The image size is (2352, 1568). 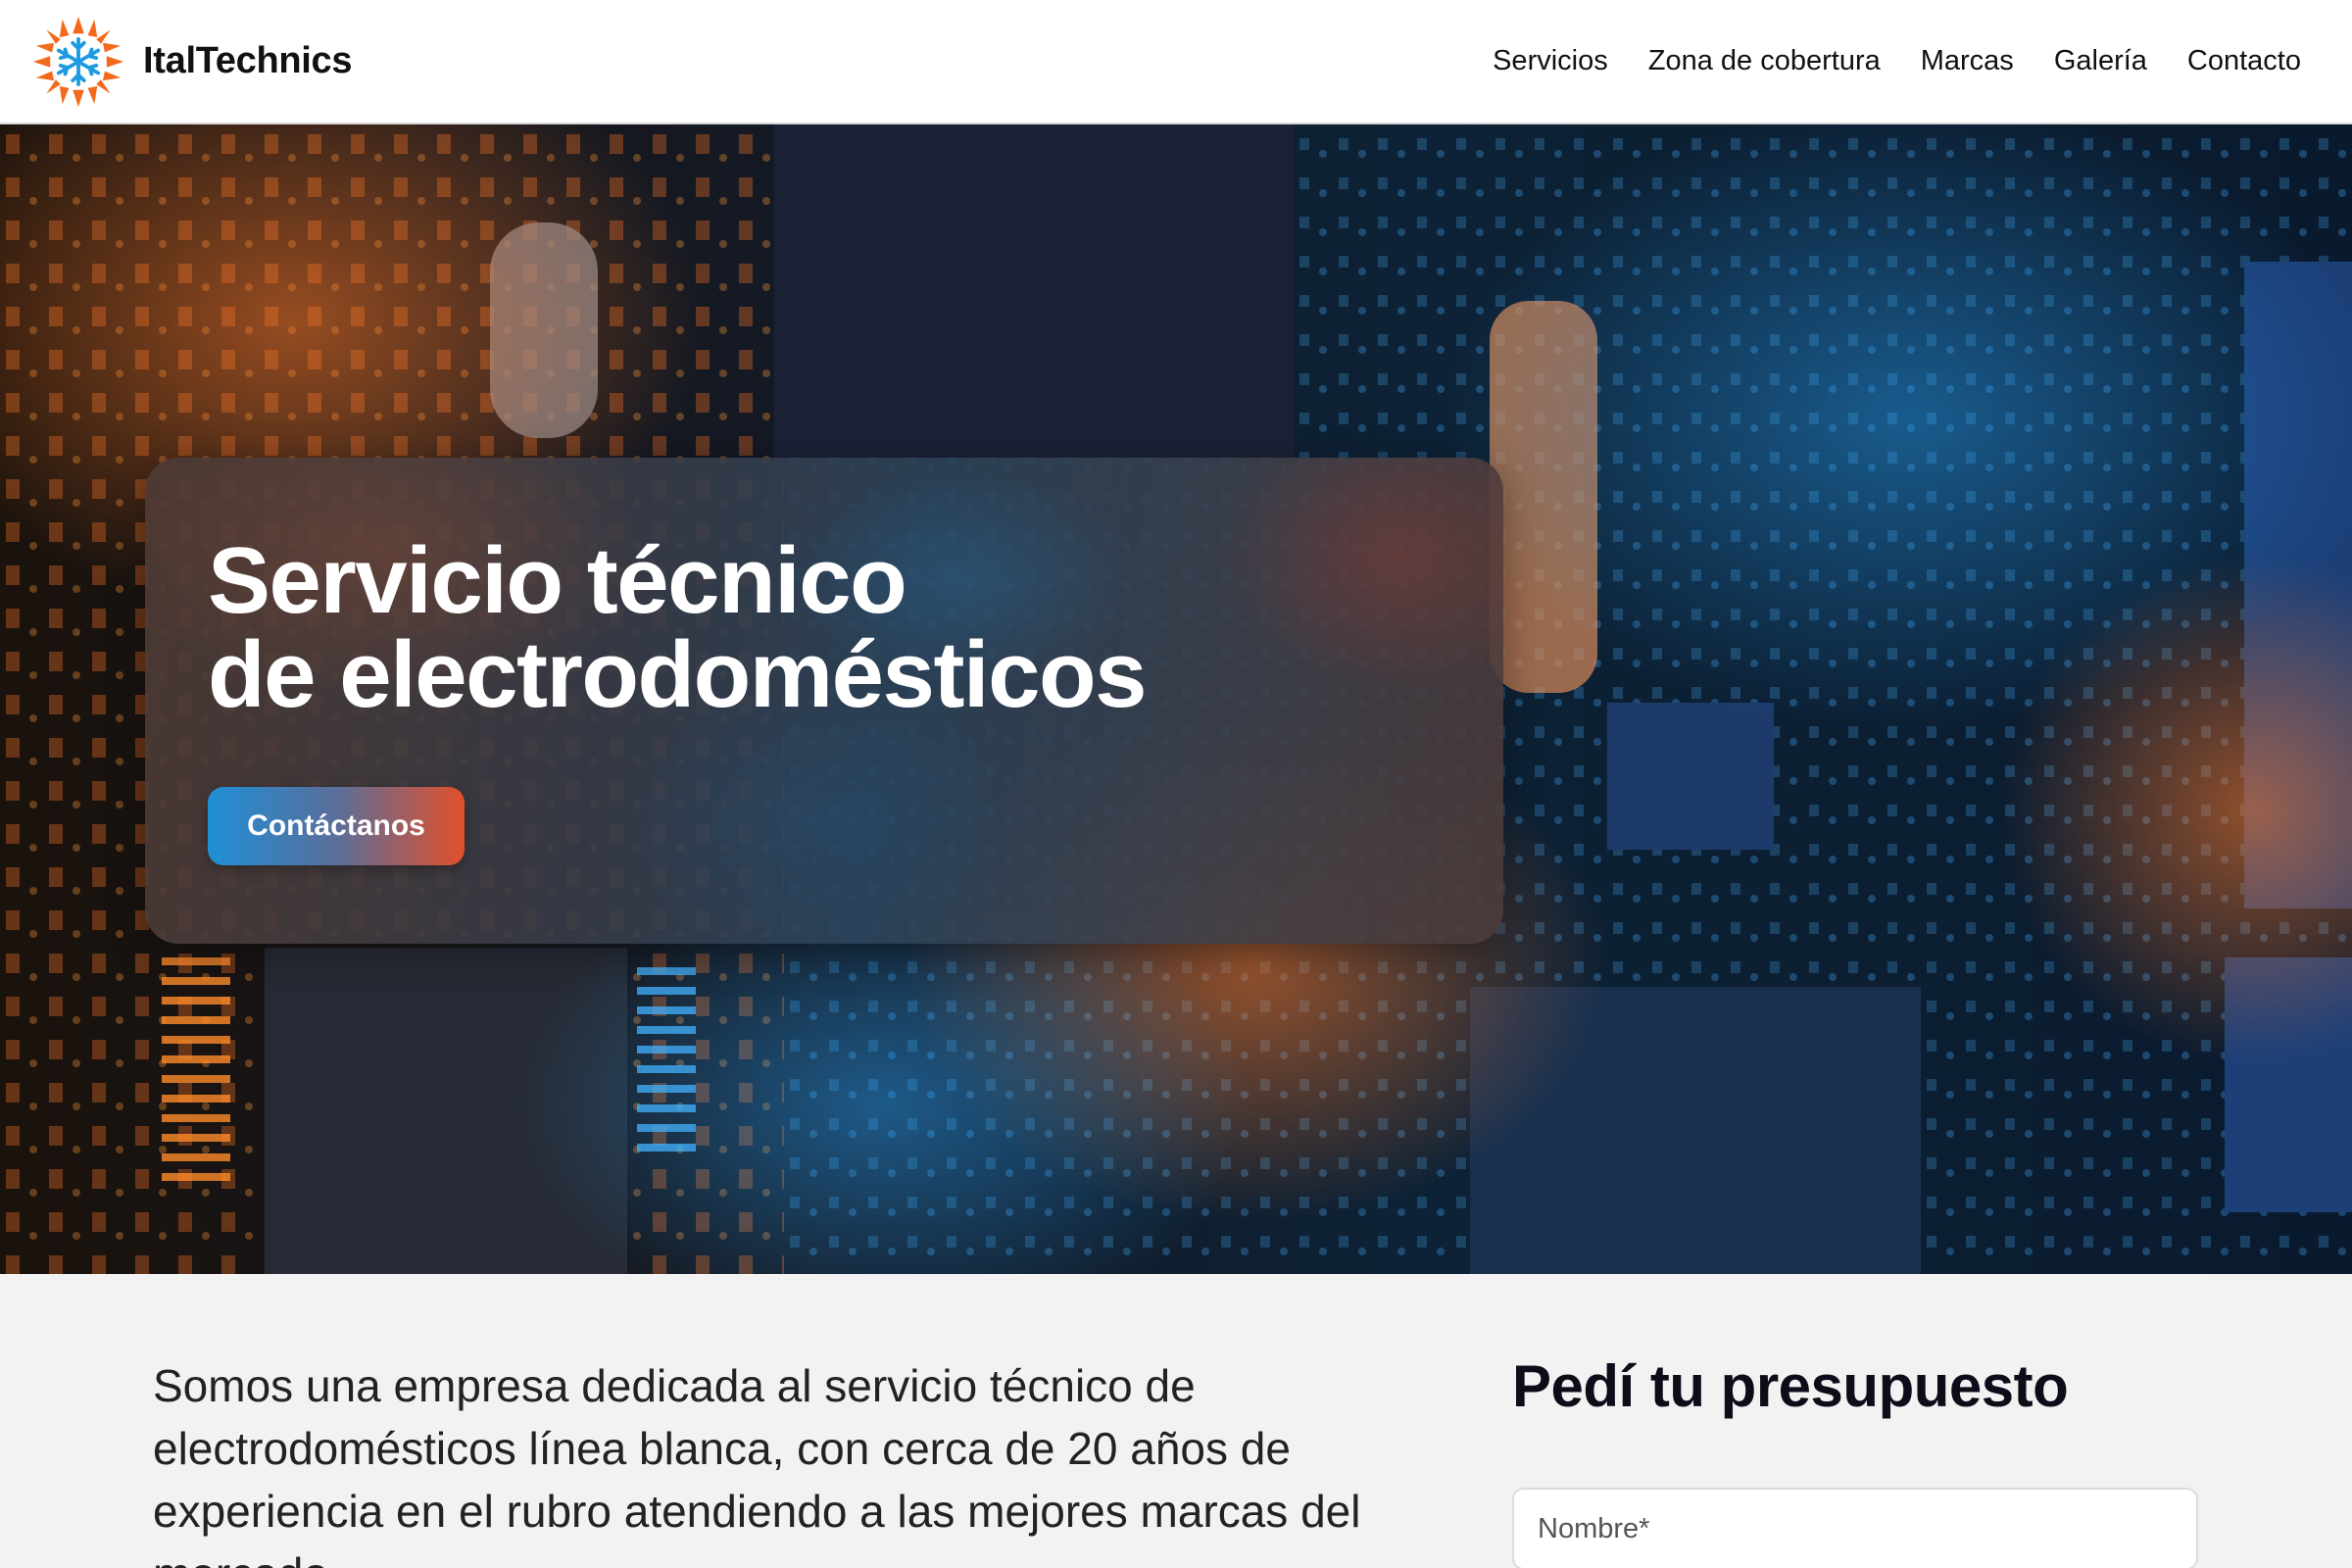 What do you see at coordinates (336, 826) in the screenshot?
I see `contact-cta-button: Contáctanos` at bounding box center [336, 826].